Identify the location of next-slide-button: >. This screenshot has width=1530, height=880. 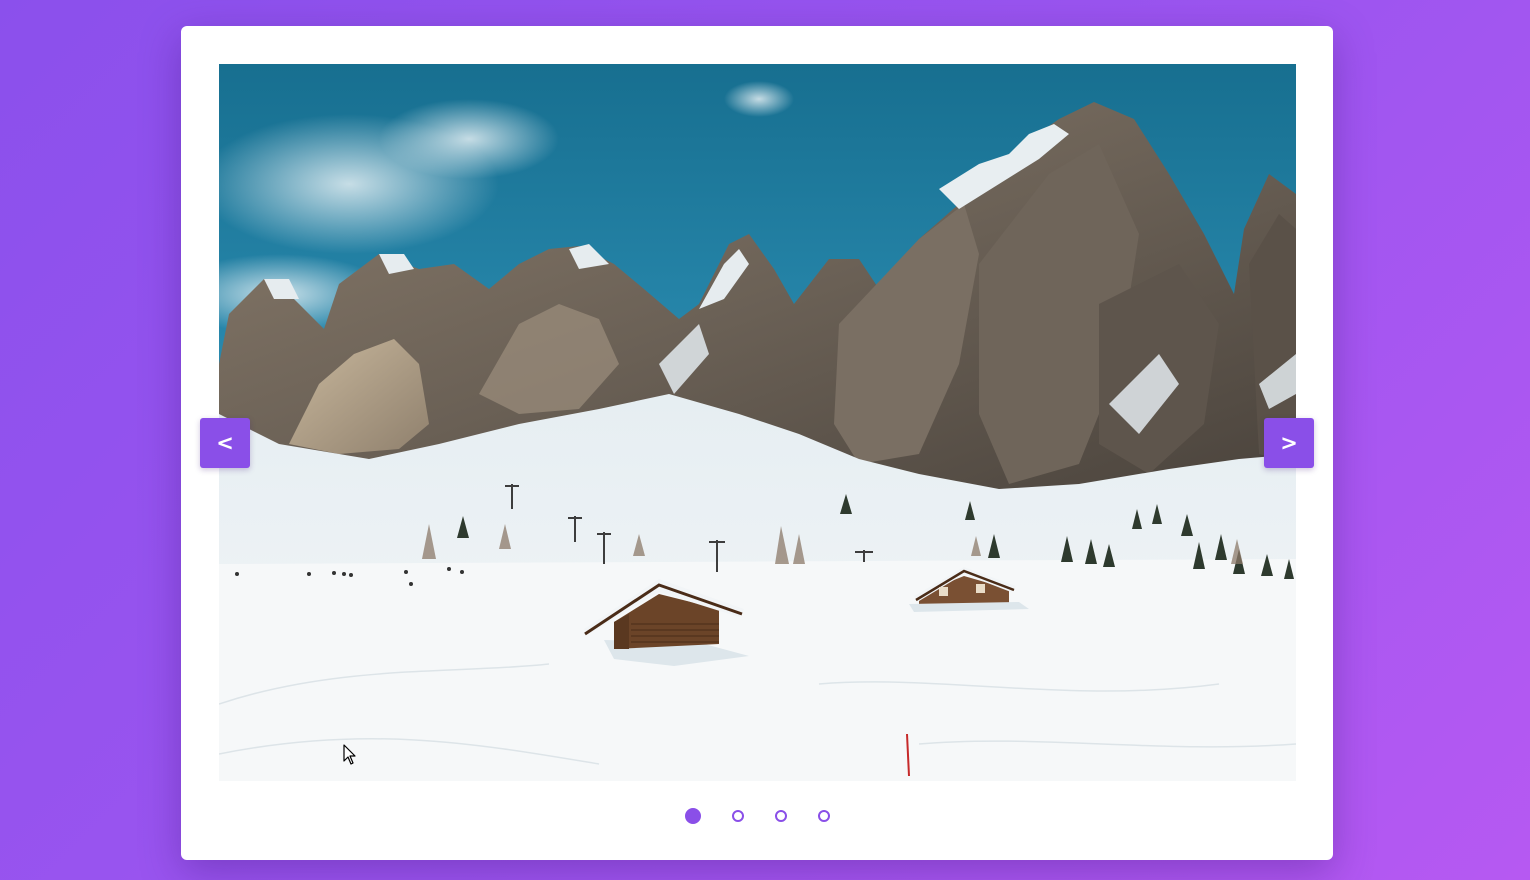
(1289, 443).